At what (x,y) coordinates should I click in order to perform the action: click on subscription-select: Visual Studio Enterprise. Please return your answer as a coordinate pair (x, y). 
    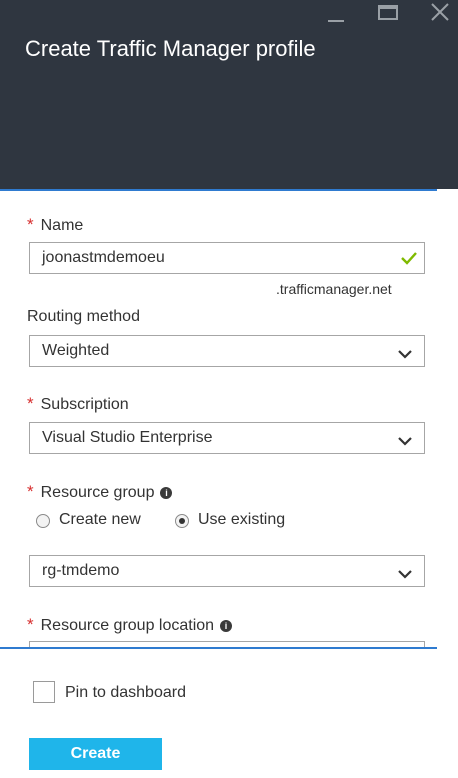
    Looking at the image, I should click on (227, 438).